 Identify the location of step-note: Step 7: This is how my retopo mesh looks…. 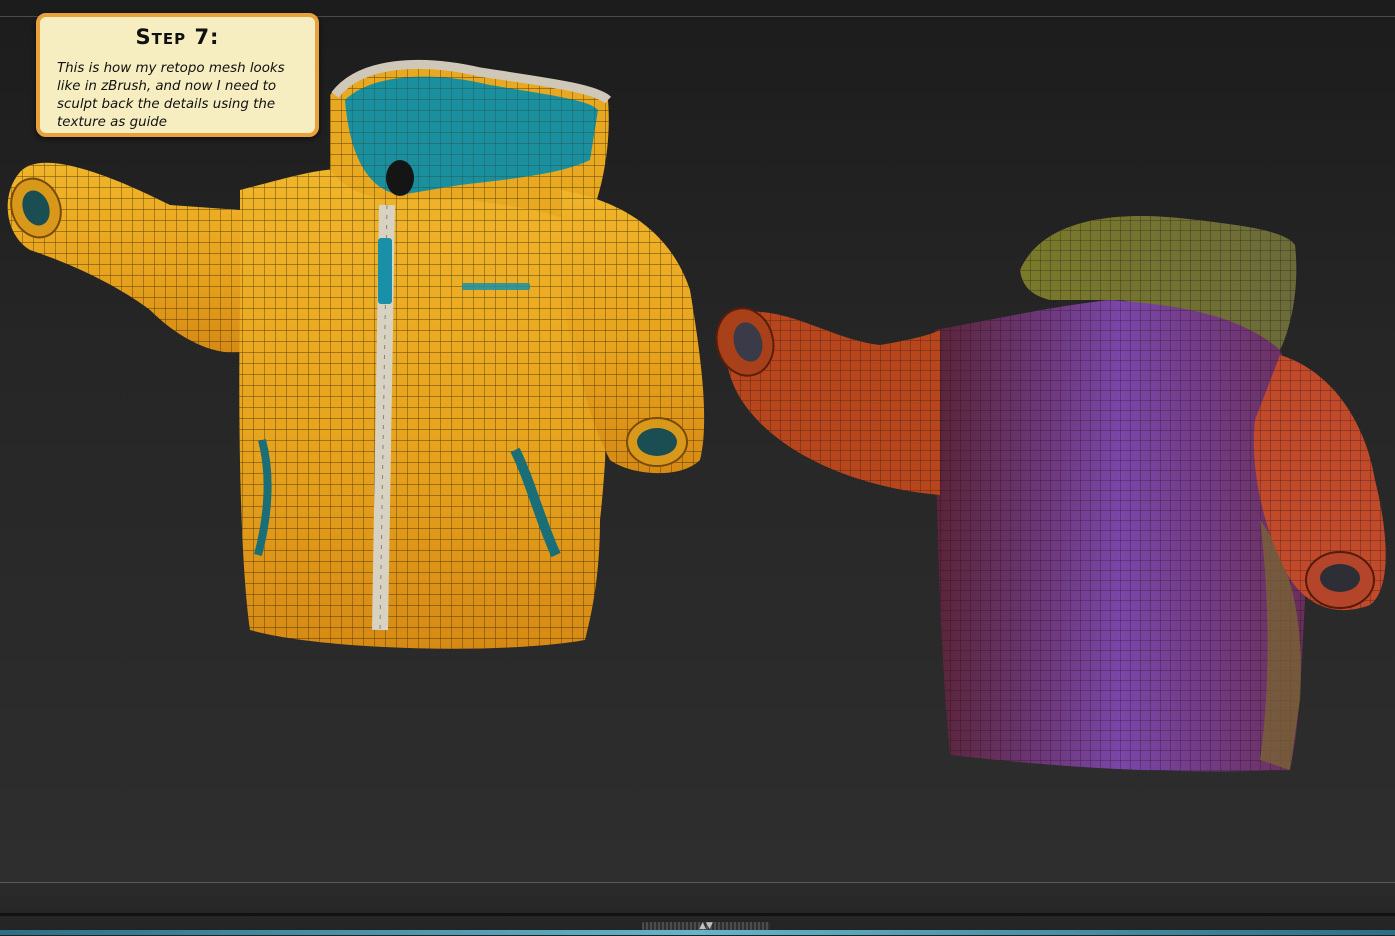
(177, 75).